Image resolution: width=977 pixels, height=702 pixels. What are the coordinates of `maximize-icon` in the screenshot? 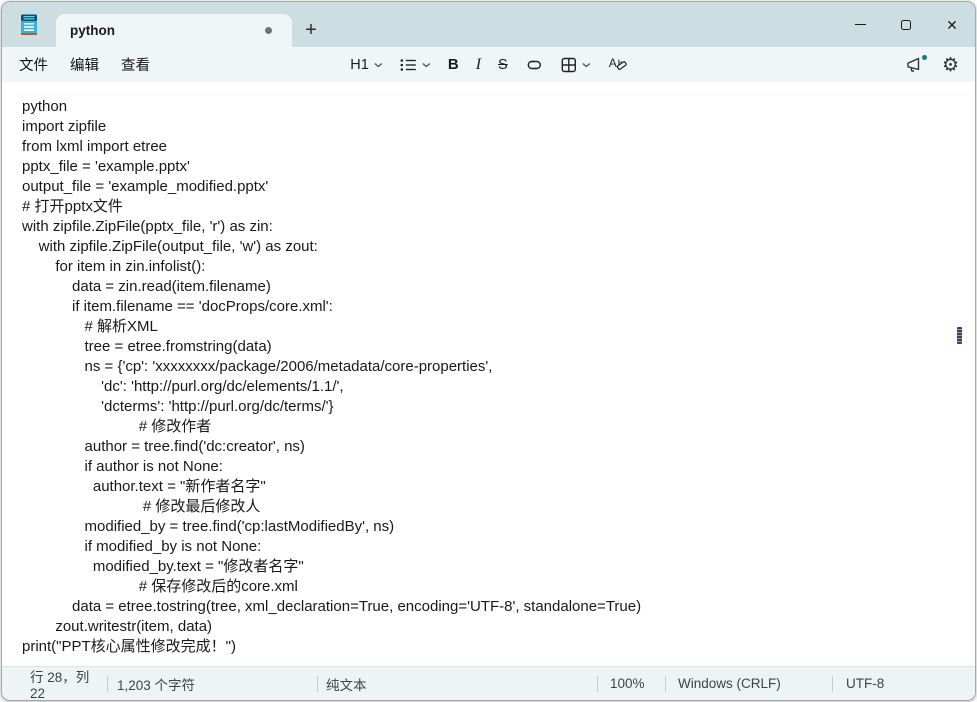 It's located at (906, 24).